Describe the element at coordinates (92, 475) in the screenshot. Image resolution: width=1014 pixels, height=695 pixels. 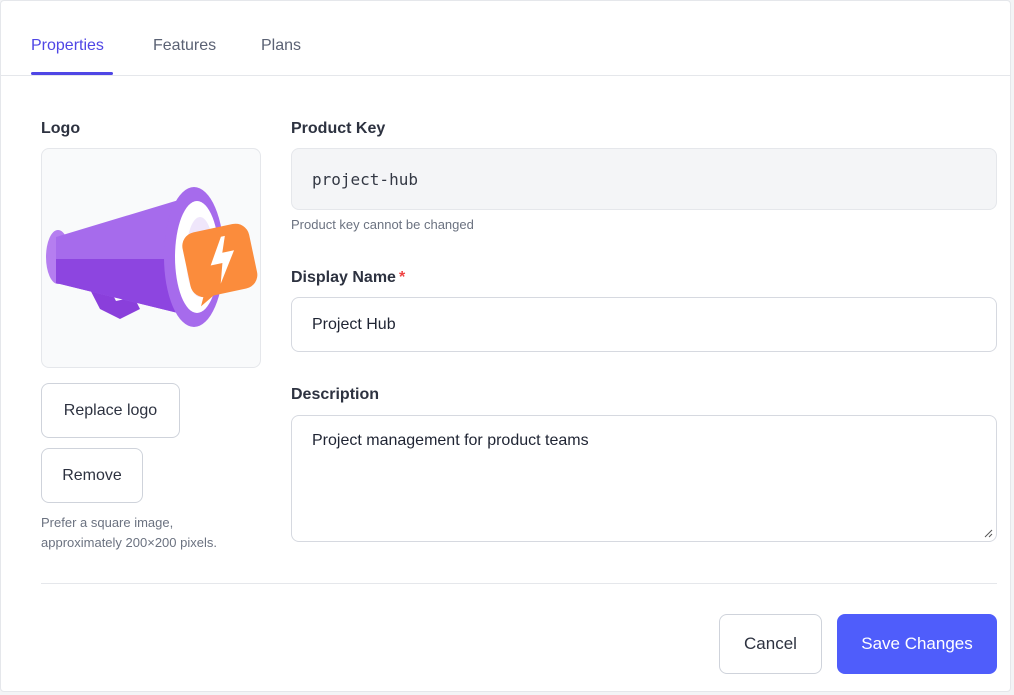
I see `remove-logo-button: Remove` at that location.